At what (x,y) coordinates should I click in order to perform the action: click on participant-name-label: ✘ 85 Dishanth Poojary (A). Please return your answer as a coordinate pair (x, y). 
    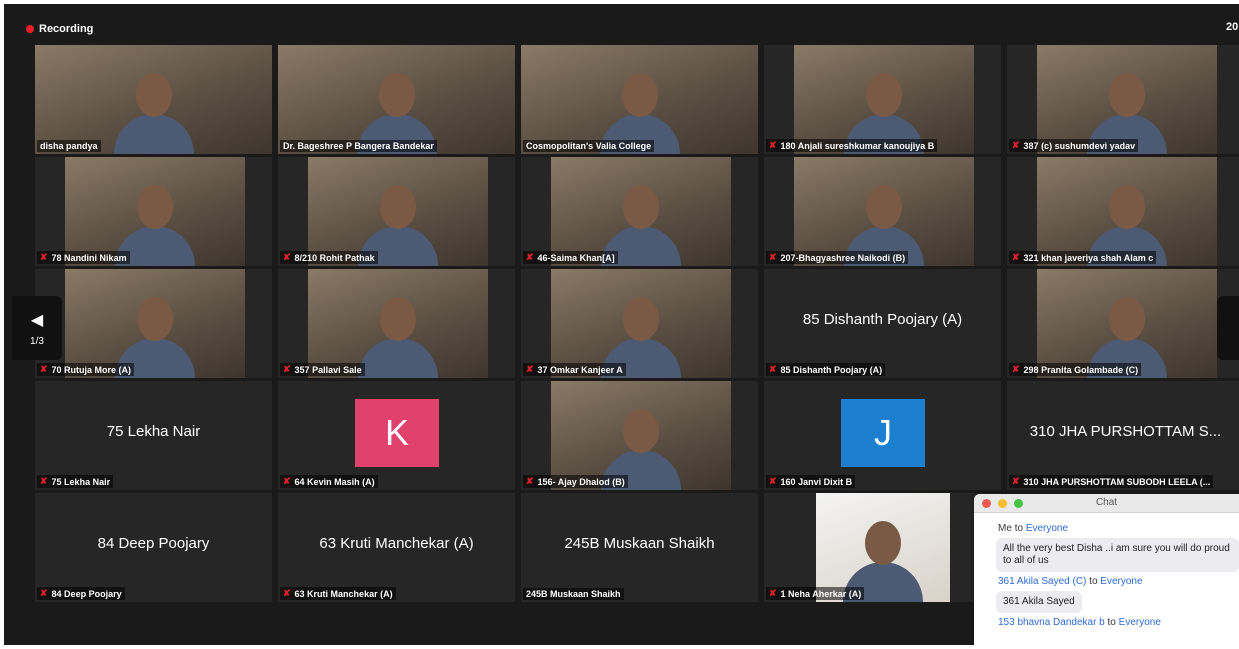
    Looking at the image, I should click on (826, 369).